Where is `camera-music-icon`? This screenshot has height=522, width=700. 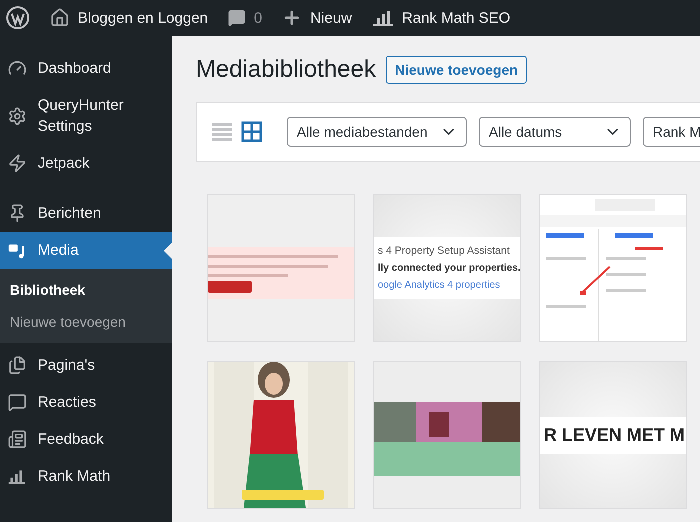 camera-music-icon is located at coordinates (17, 251).